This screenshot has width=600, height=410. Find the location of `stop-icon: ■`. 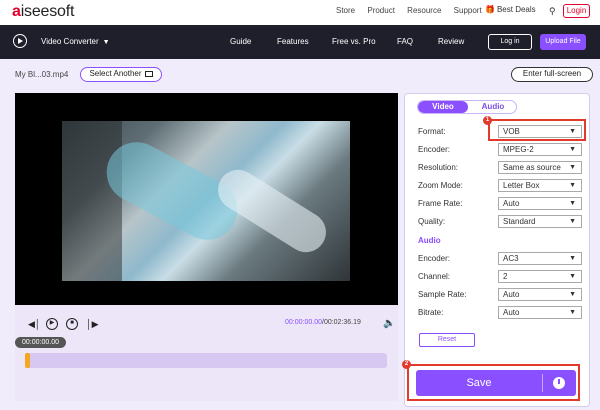

stop-icon: ■ is located at coordinates (72, 324).